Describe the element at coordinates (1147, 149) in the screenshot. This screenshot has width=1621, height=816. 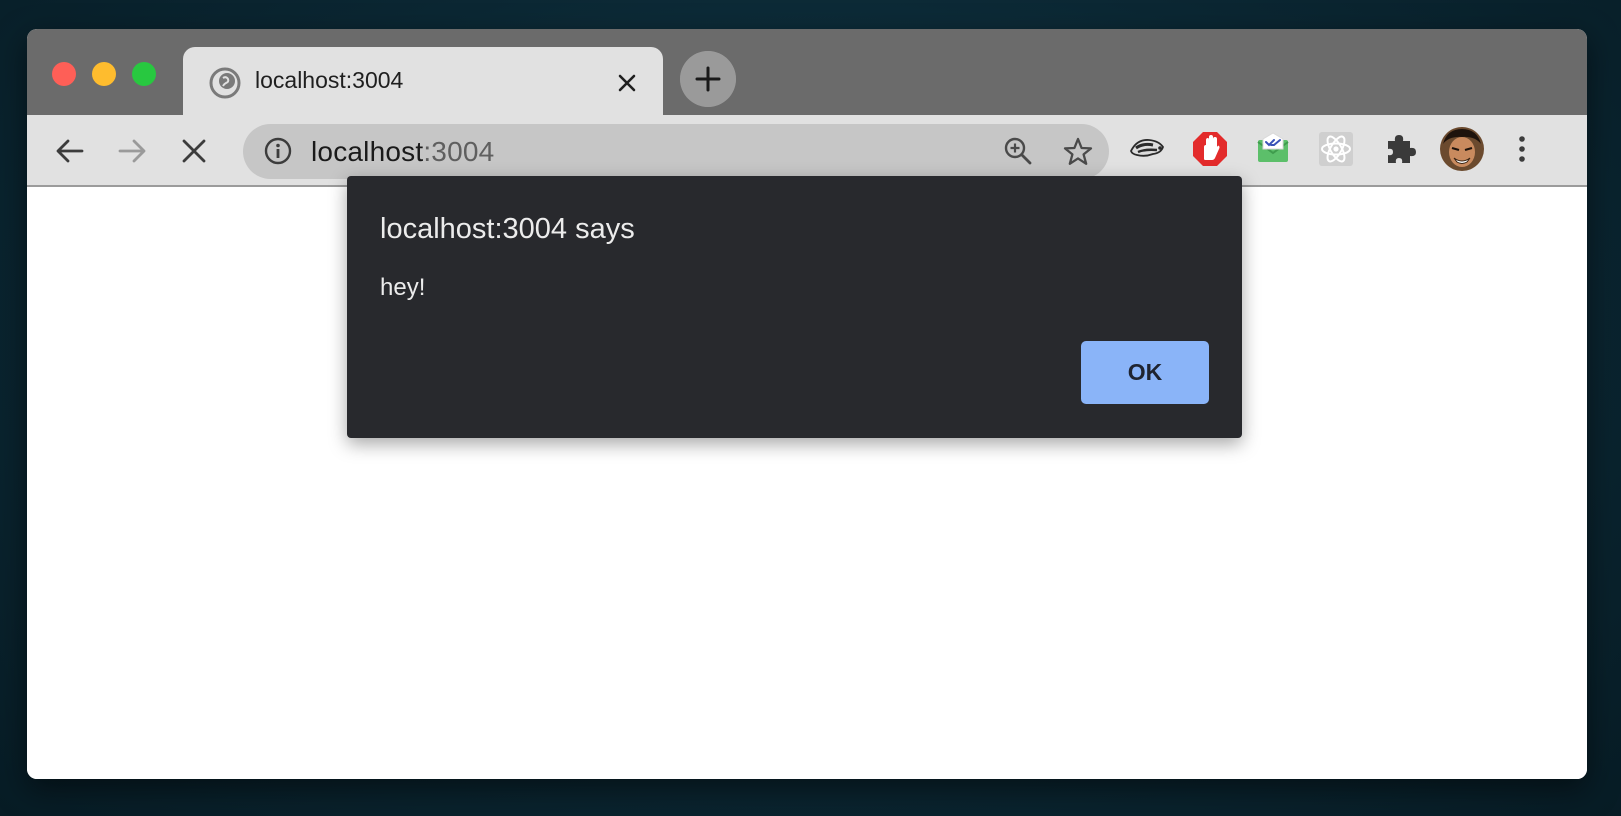
I see `privacy-badger-icon` at that location.